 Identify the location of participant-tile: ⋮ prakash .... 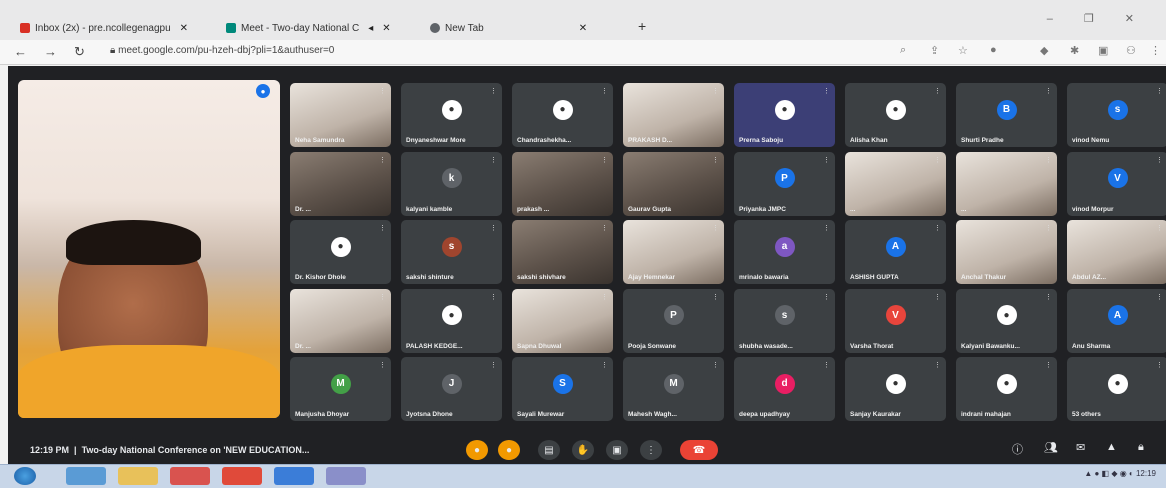
(562, 183).